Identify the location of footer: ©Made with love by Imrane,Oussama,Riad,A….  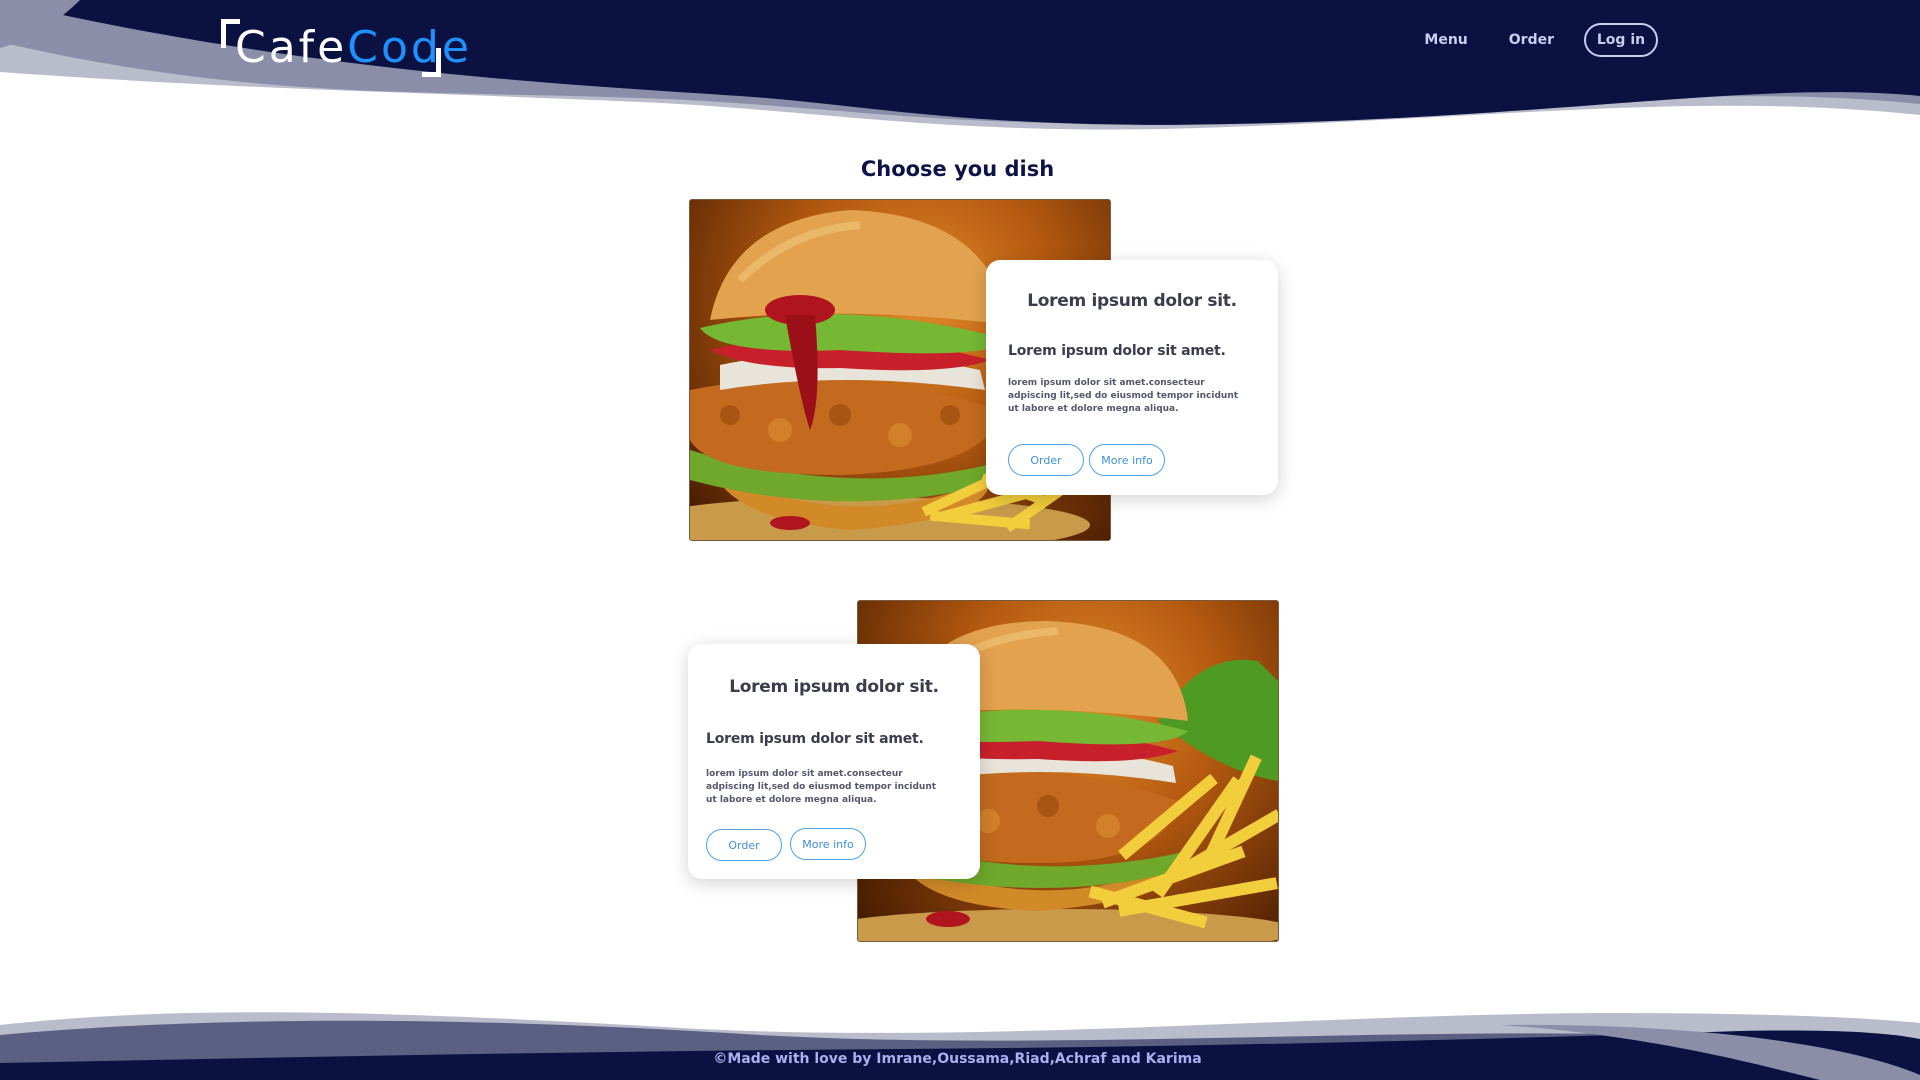
(960, 1042).